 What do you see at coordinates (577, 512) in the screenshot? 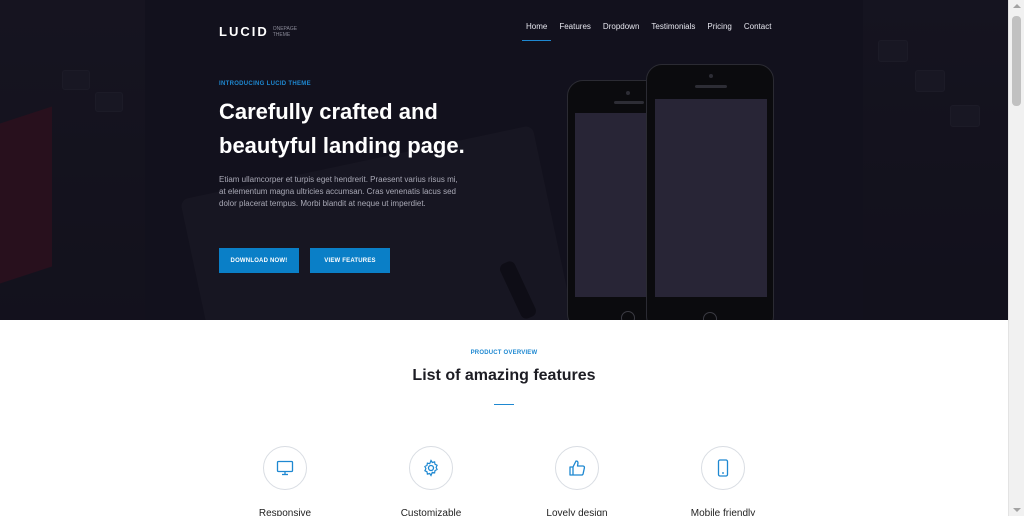
I see `feature-label: Lovely design` at bounding box center [577, 512].